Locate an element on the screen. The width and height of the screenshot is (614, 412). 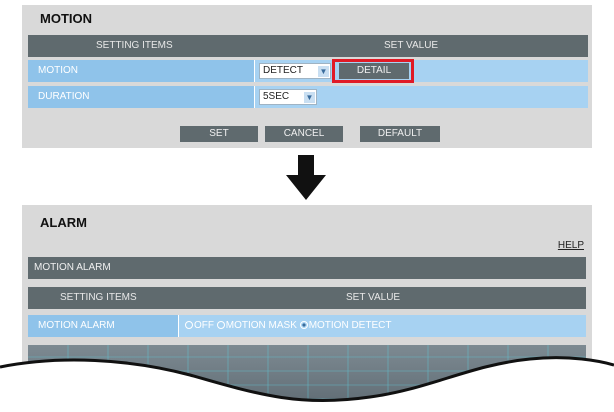
motion-alarm-section: MOTION ALARM is located at coordinates (307, 268).